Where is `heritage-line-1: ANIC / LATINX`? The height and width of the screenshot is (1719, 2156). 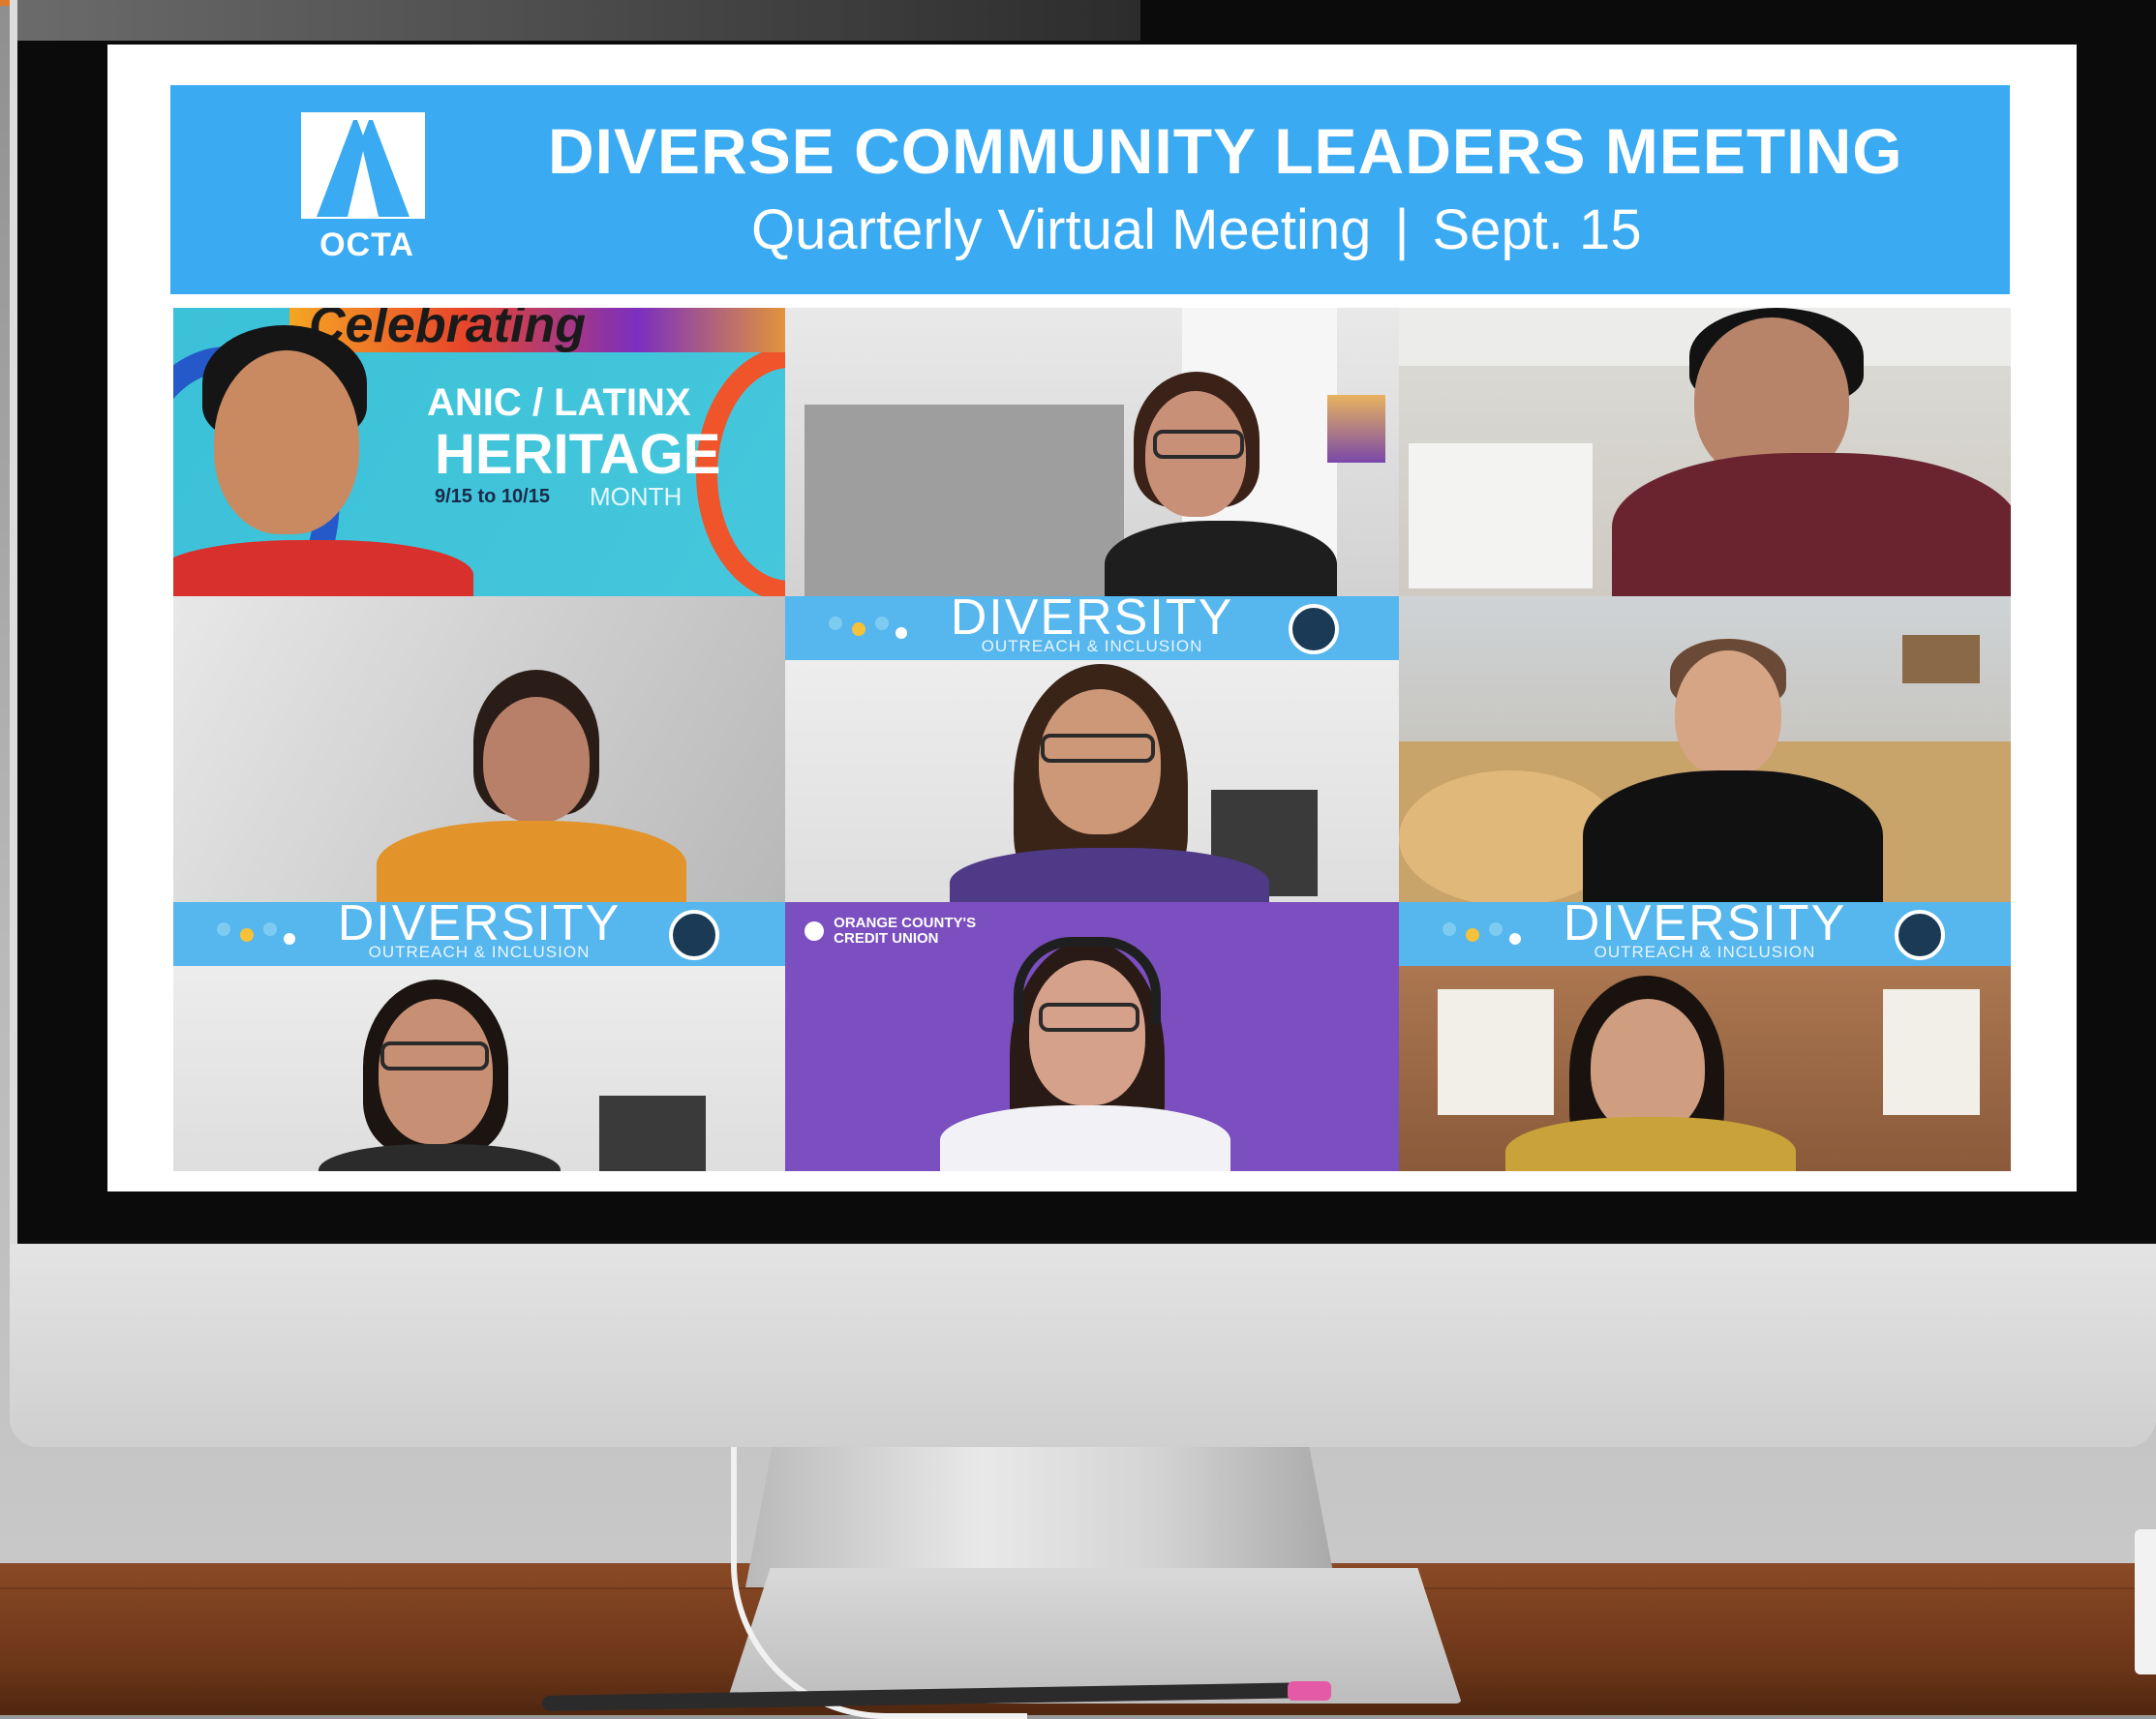
heritage-line-1: ANIC / LATINX is located at coordinates (559, 402).